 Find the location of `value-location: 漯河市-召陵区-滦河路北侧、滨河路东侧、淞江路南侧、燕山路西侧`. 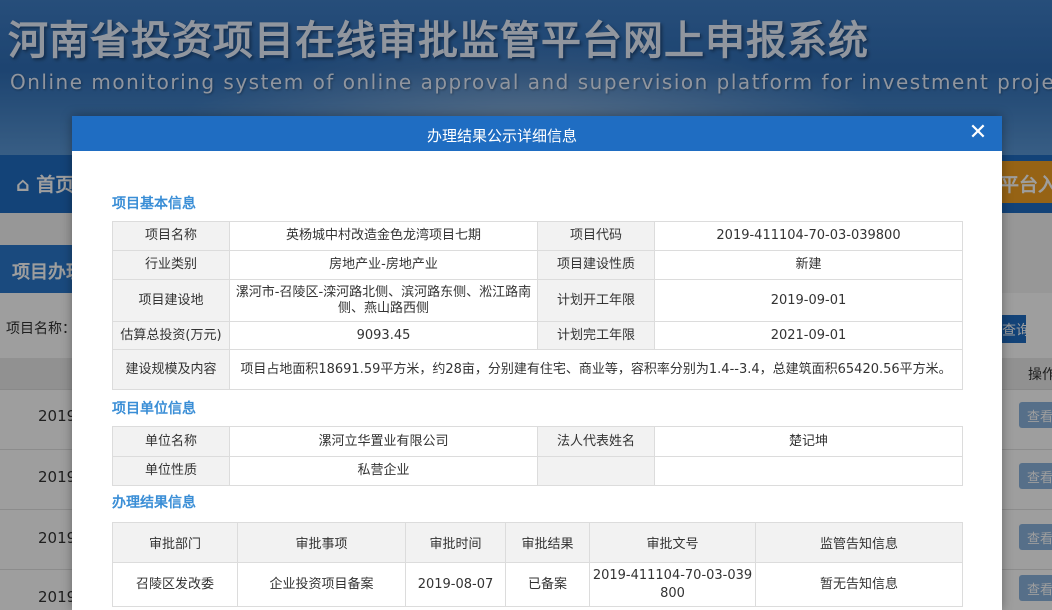

value-location: 漯河市-召陵区-滦河路北侧、滨河路东侧、淞江路南侧、燕山路西侧 is located at coordinates (383, 300).